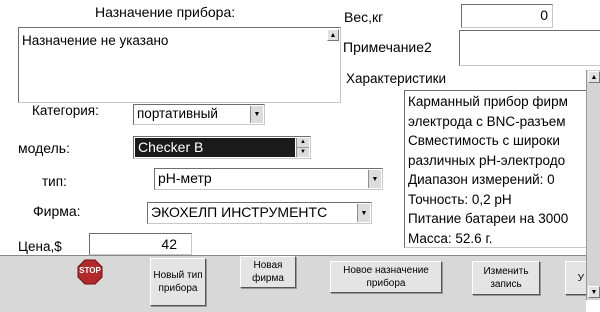  Describe the element at coordinates (488, 101) in the screenshot. I see `characteristics-line: Карманный прибор фирм` at that location.